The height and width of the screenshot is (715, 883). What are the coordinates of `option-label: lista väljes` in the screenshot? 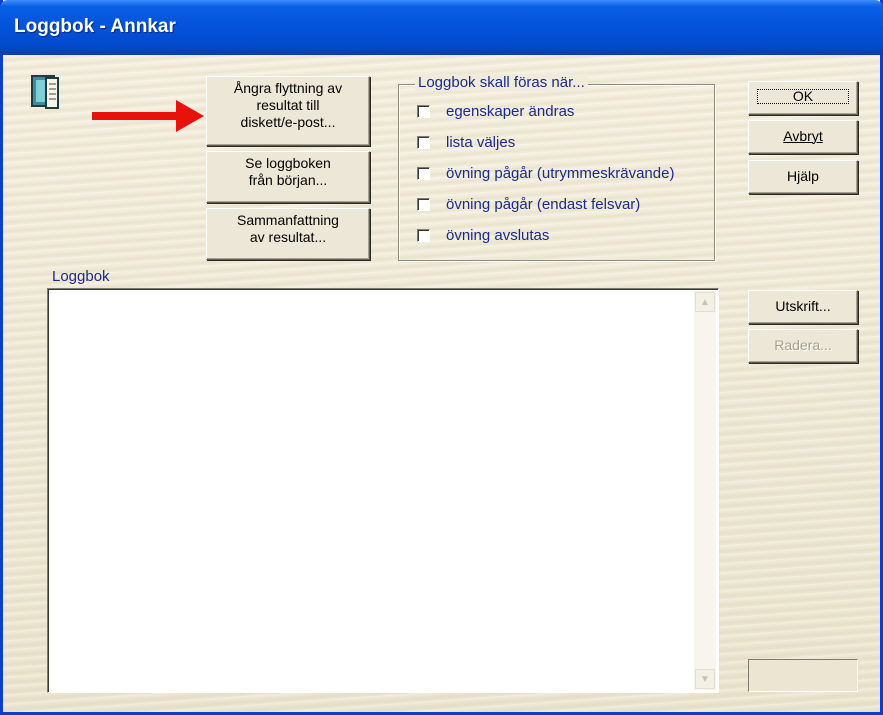 It's located at (481, 142).